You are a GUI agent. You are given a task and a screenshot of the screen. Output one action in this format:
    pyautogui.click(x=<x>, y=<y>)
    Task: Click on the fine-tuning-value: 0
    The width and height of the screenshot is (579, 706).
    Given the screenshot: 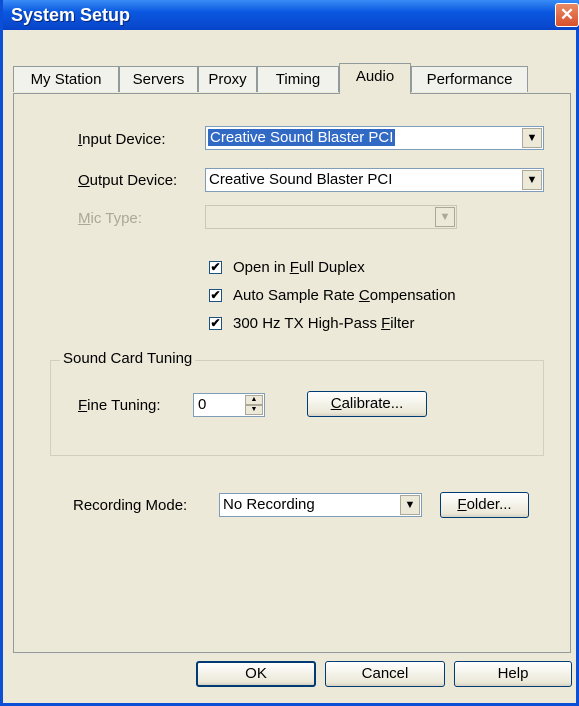 What is the action you would take?
    pyautogui.click(x=202, y=404)
    